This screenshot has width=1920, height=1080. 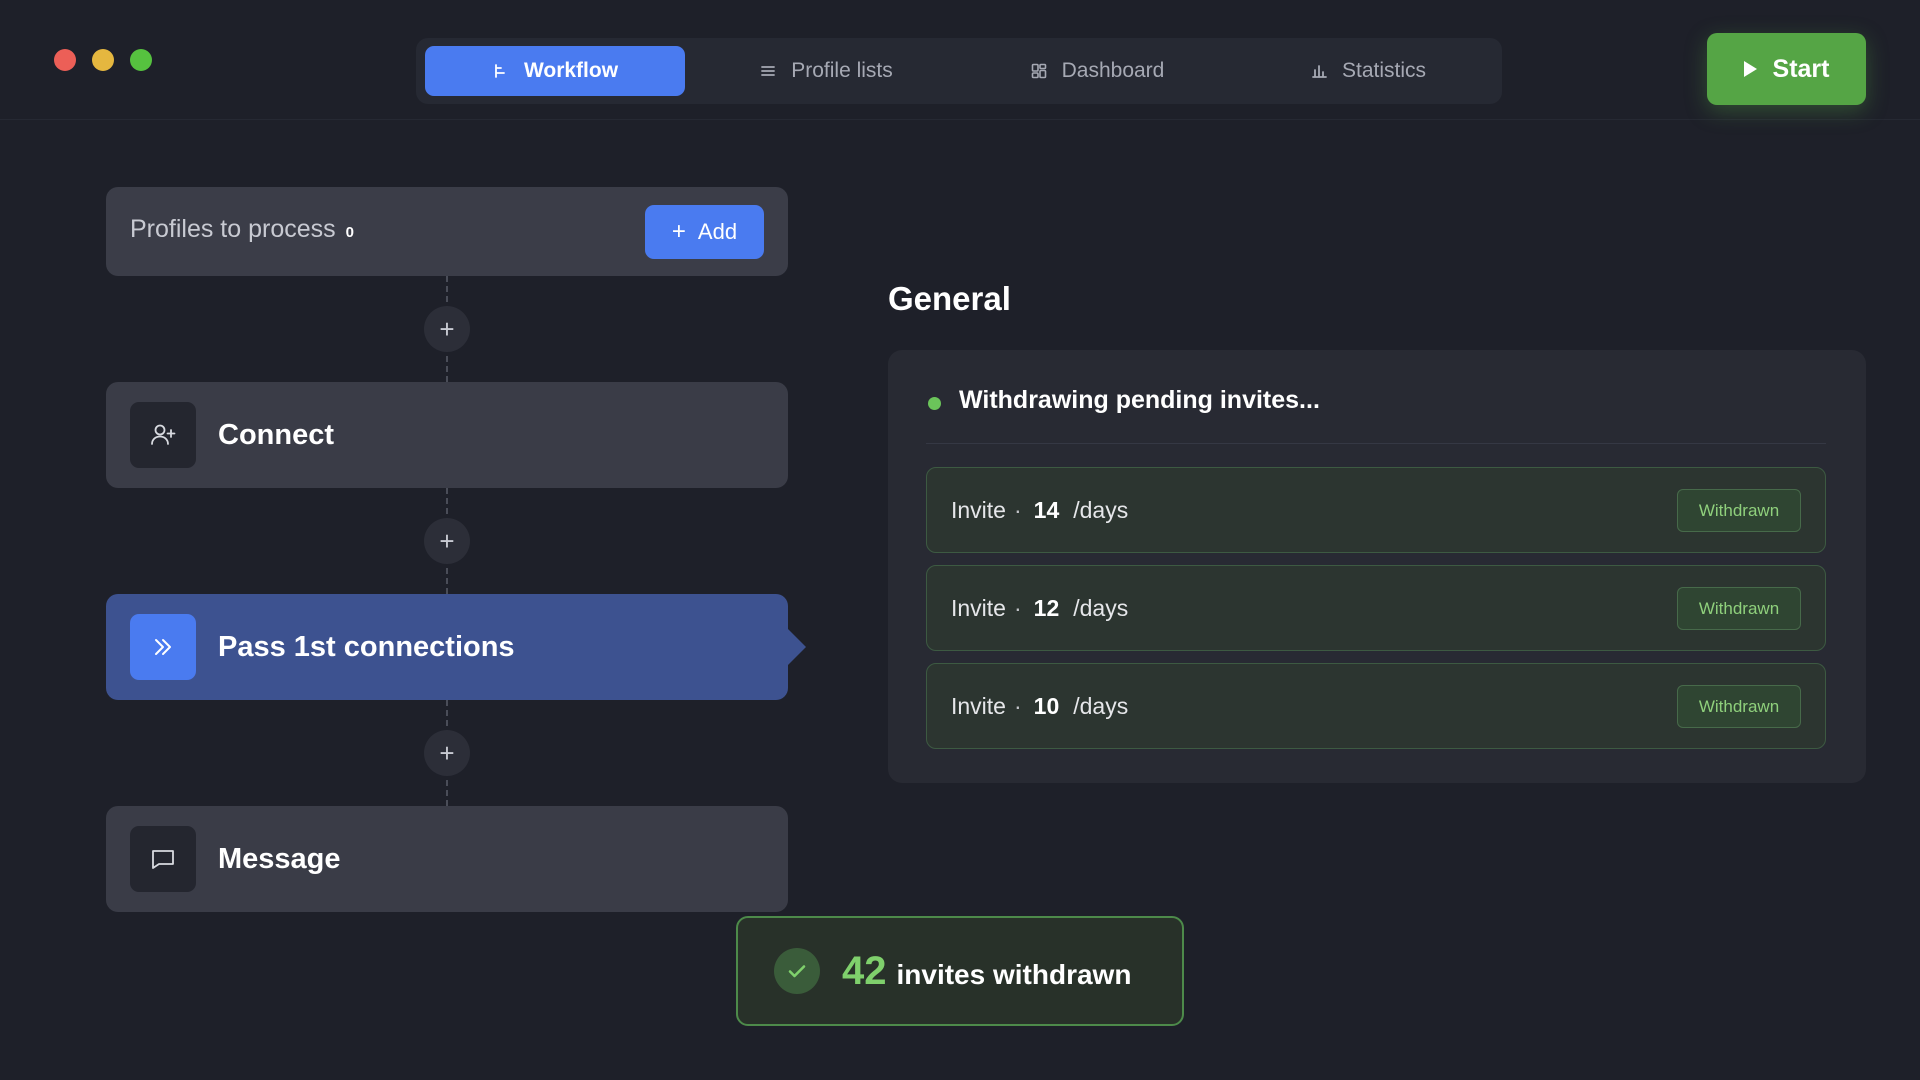 What do you see at coordinates (141, 60) in the screenshot?
I see `window-maximize-button` at bounding box center [141, 60].